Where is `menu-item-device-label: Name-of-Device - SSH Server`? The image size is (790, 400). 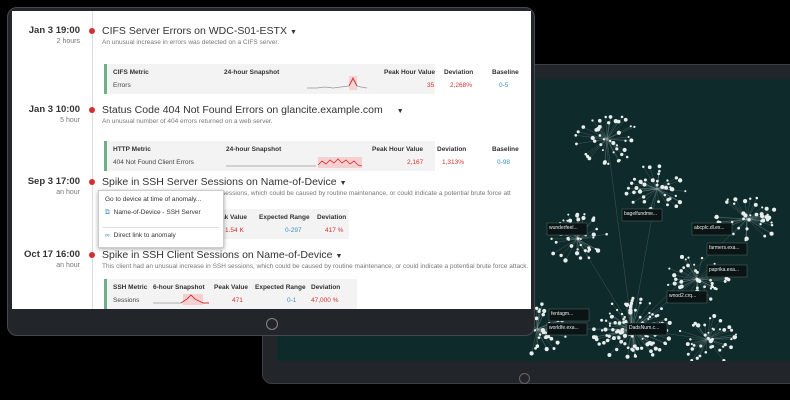 menu-item-device-label: Name-of-Device - SSH Server is located at coordinates (157, 212).